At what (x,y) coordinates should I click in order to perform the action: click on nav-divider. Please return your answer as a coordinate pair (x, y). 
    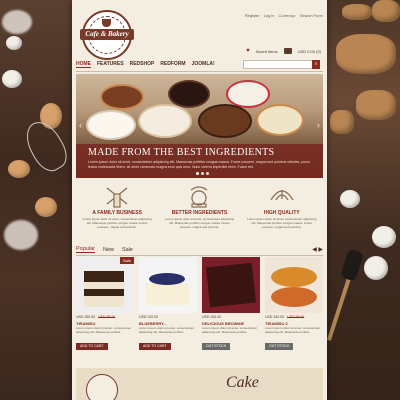
    Looking at the image, I should click on (199, 71).